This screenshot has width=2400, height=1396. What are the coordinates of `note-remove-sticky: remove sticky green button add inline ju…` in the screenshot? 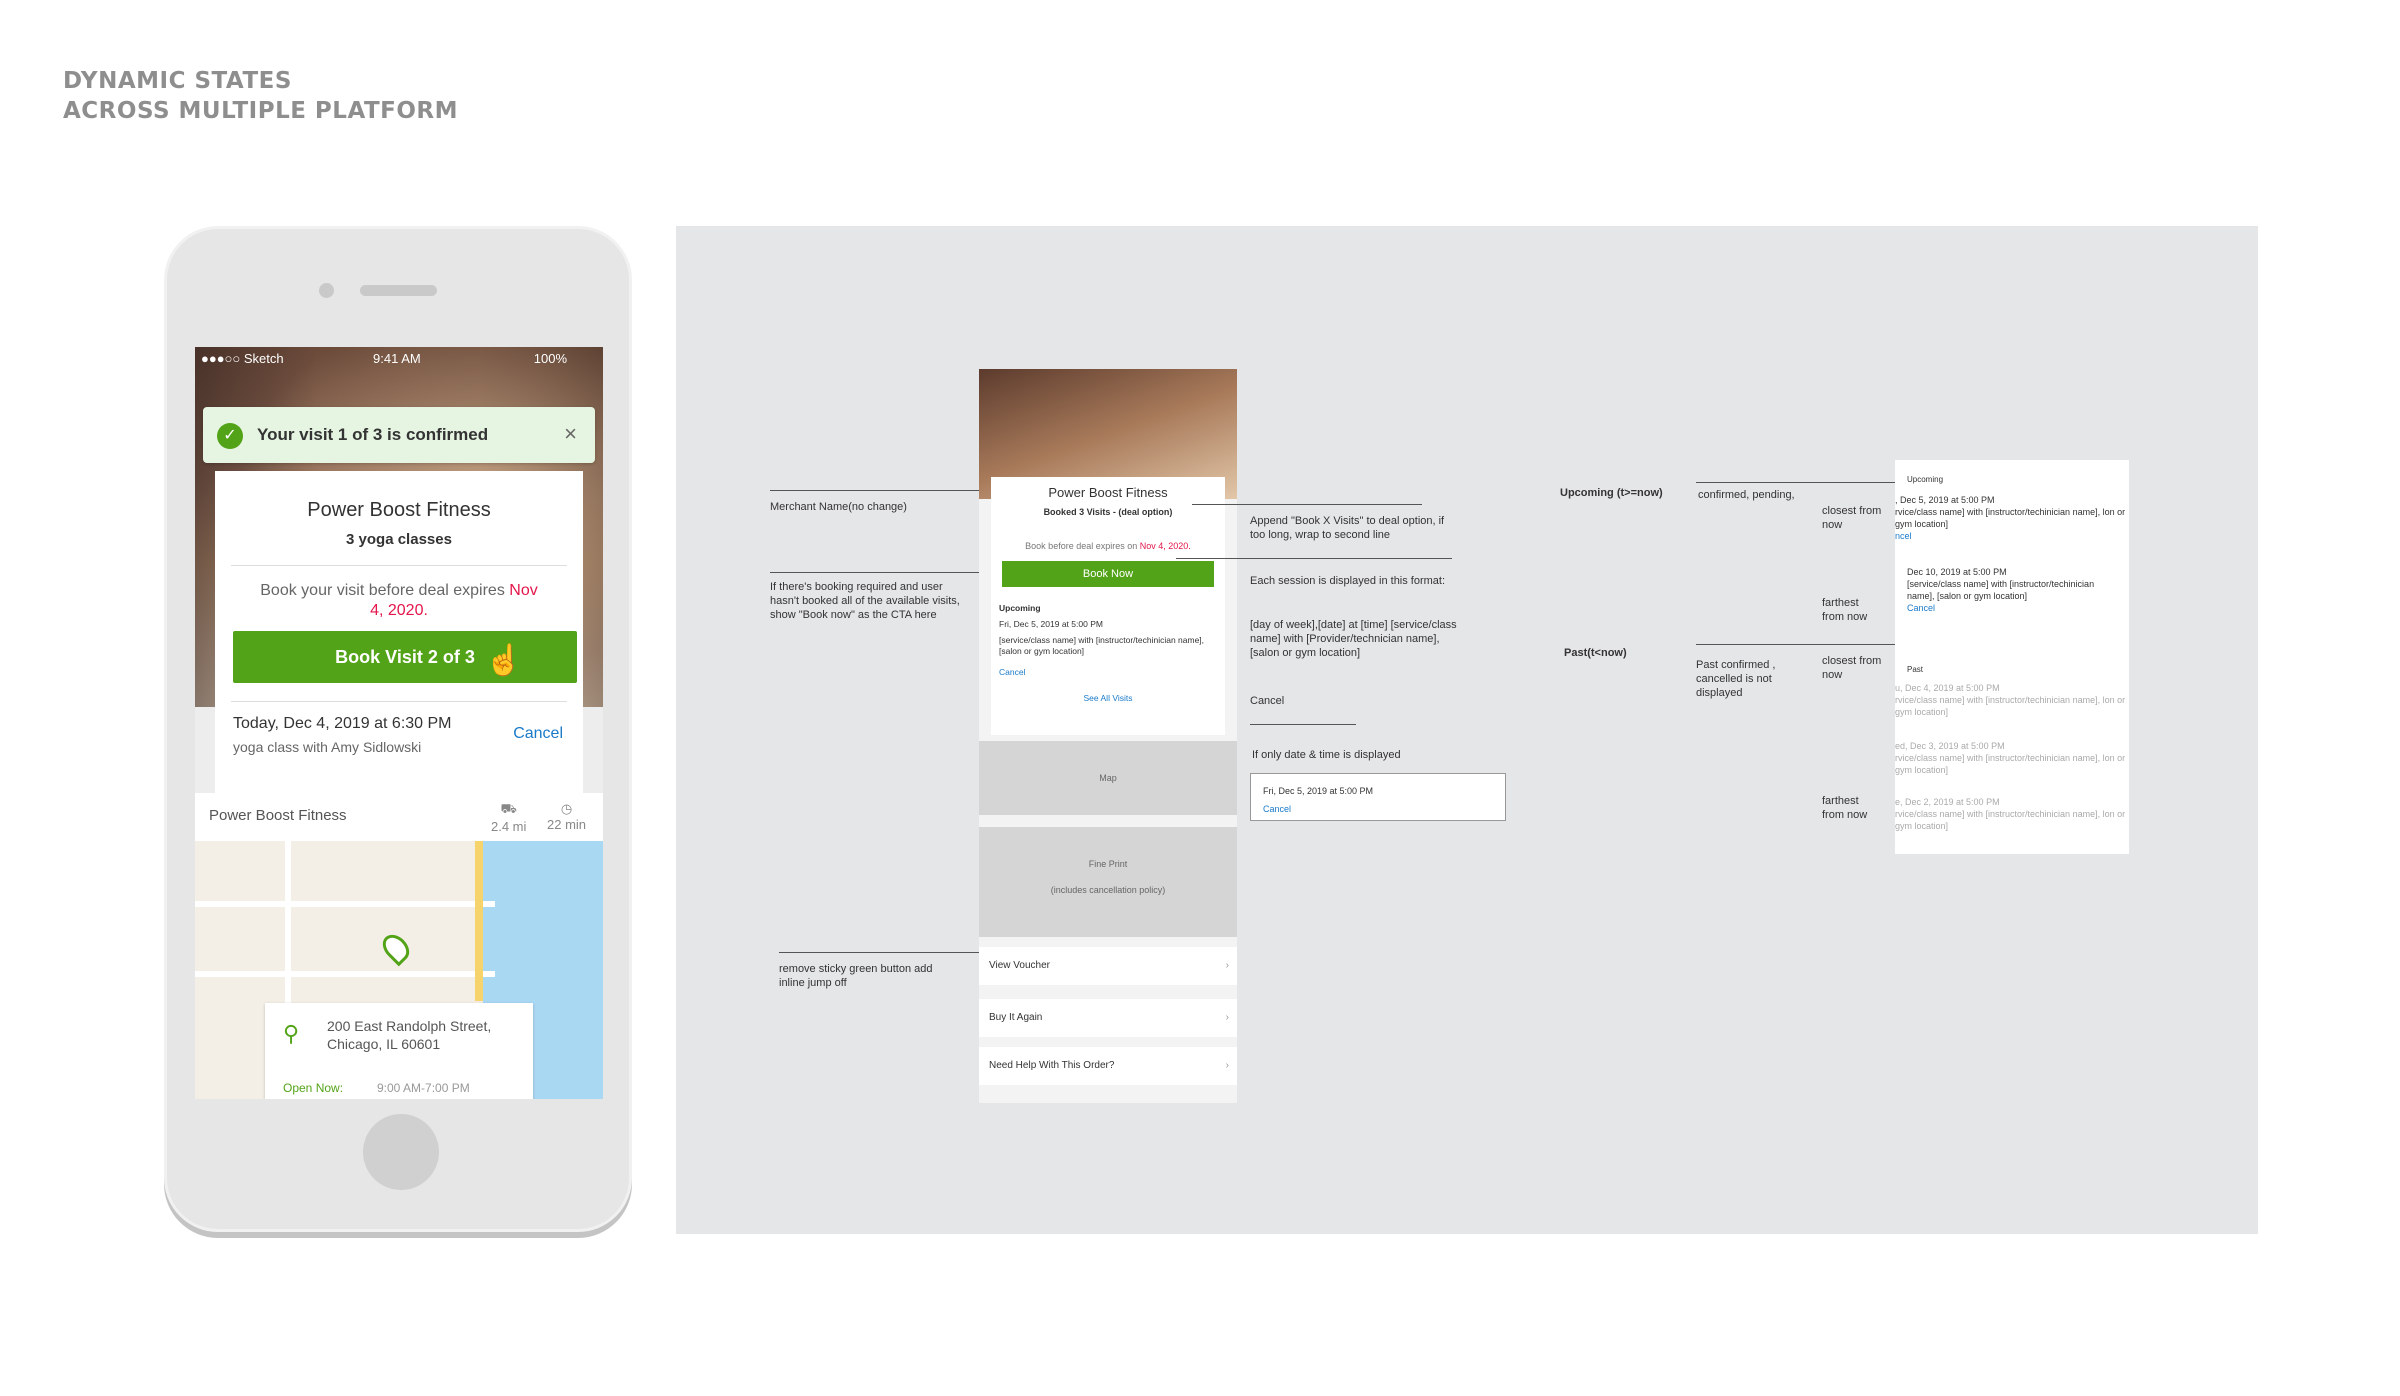 It's located at (856, 976).